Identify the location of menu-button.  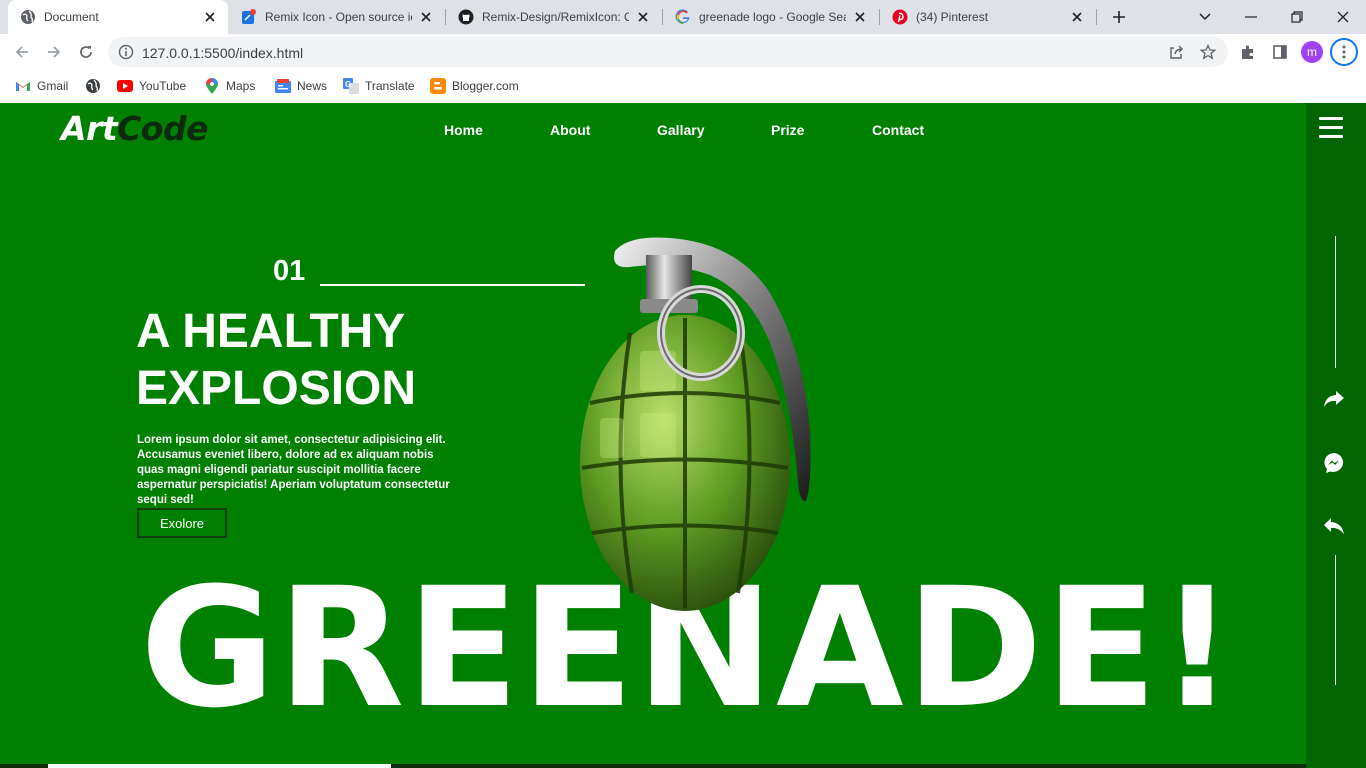
(1344, 52).